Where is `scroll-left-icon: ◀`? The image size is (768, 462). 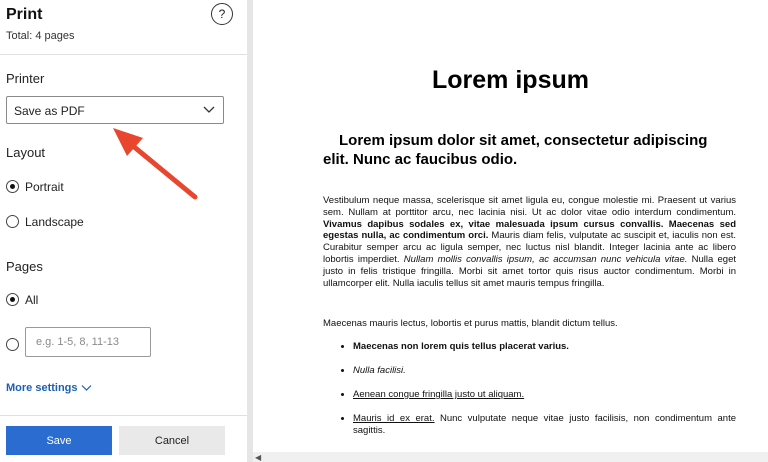
scroll-left-icon: ◀ is located at coordinates (258, 457).